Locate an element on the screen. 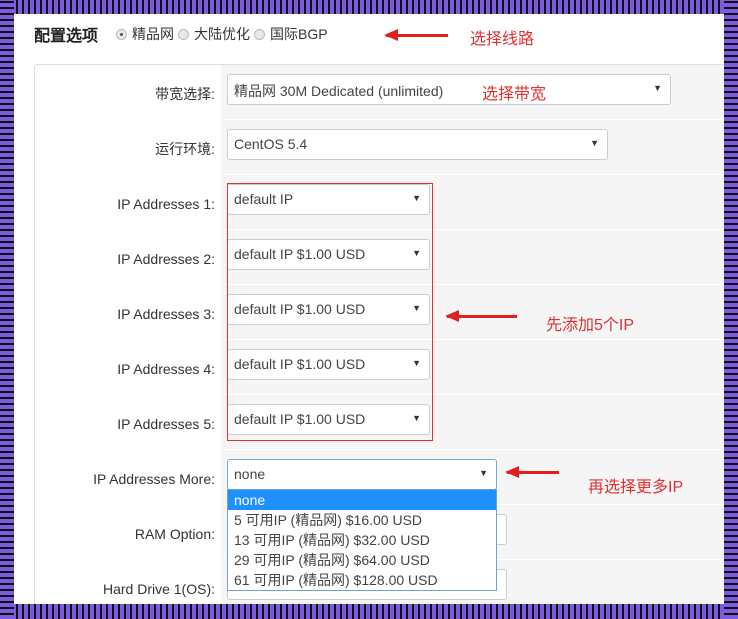  form-row: 带宽选择: 精品网 30M Dedicated (unlimited) ▼ is located at coordinates (379, 92).